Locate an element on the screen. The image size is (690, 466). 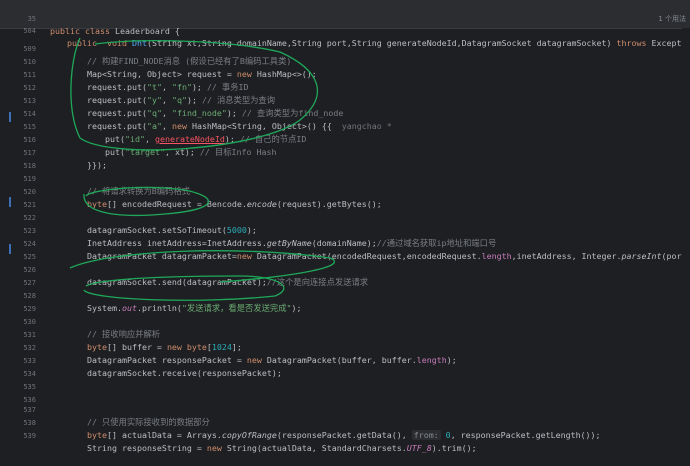
code-line: 512 request.put("y", "q"); // 消息类型为查询 is located at coordinates (345, 87).